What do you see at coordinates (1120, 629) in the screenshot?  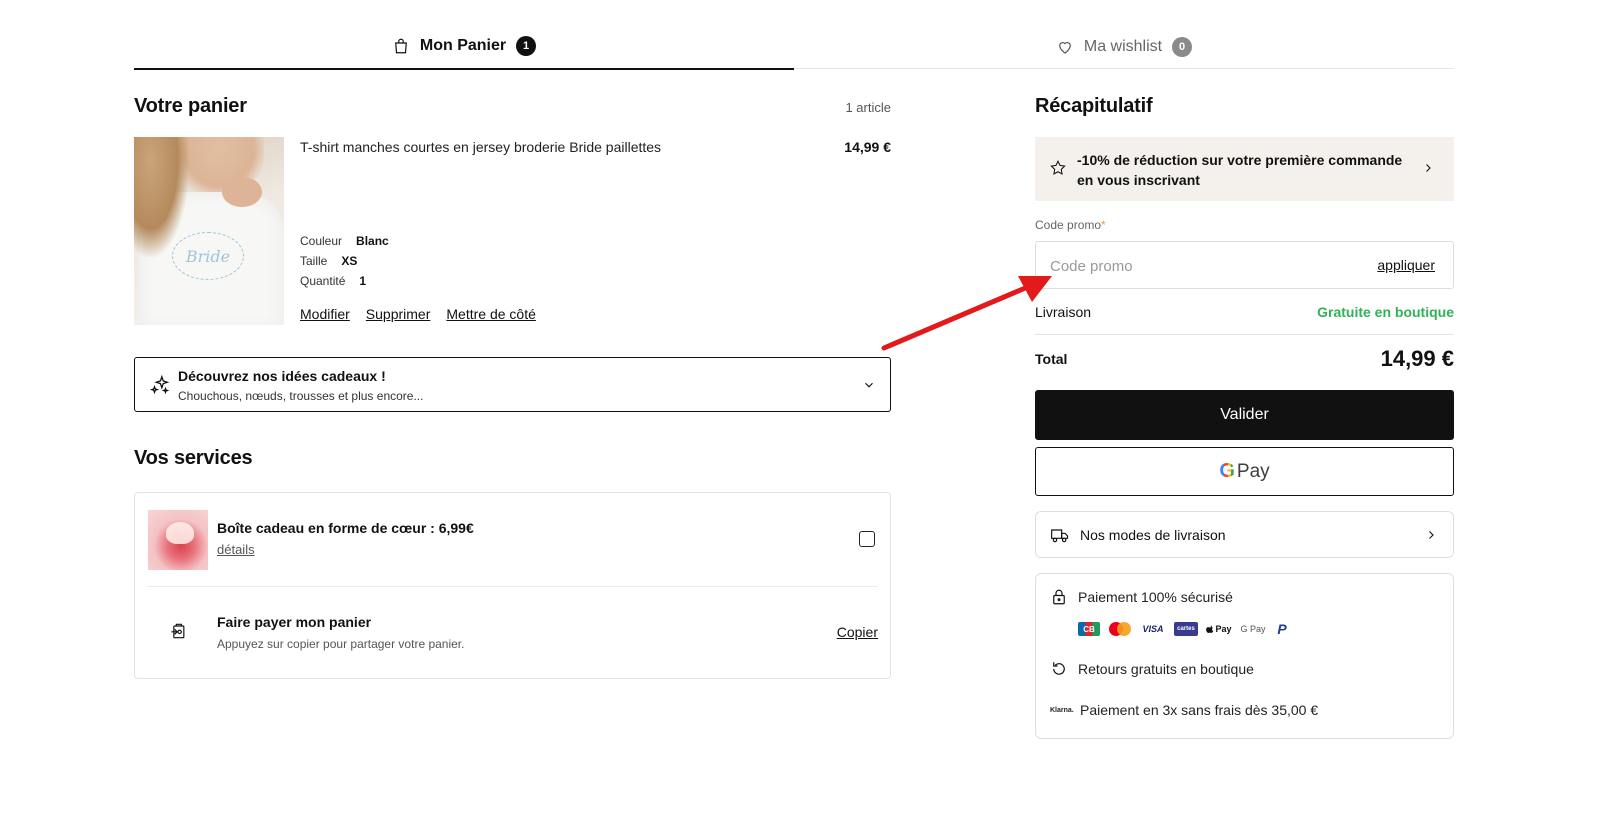 I see `mastercard-logo` at bounding box center [1120, 629].